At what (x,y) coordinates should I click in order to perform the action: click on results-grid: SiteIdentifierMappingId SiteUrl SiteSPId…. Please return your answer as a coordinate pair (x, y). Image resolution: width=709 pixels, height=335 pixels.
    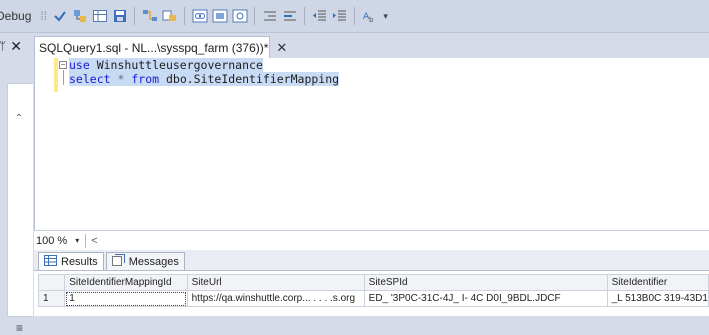
    Looking at the image, I should click on (371, 293).